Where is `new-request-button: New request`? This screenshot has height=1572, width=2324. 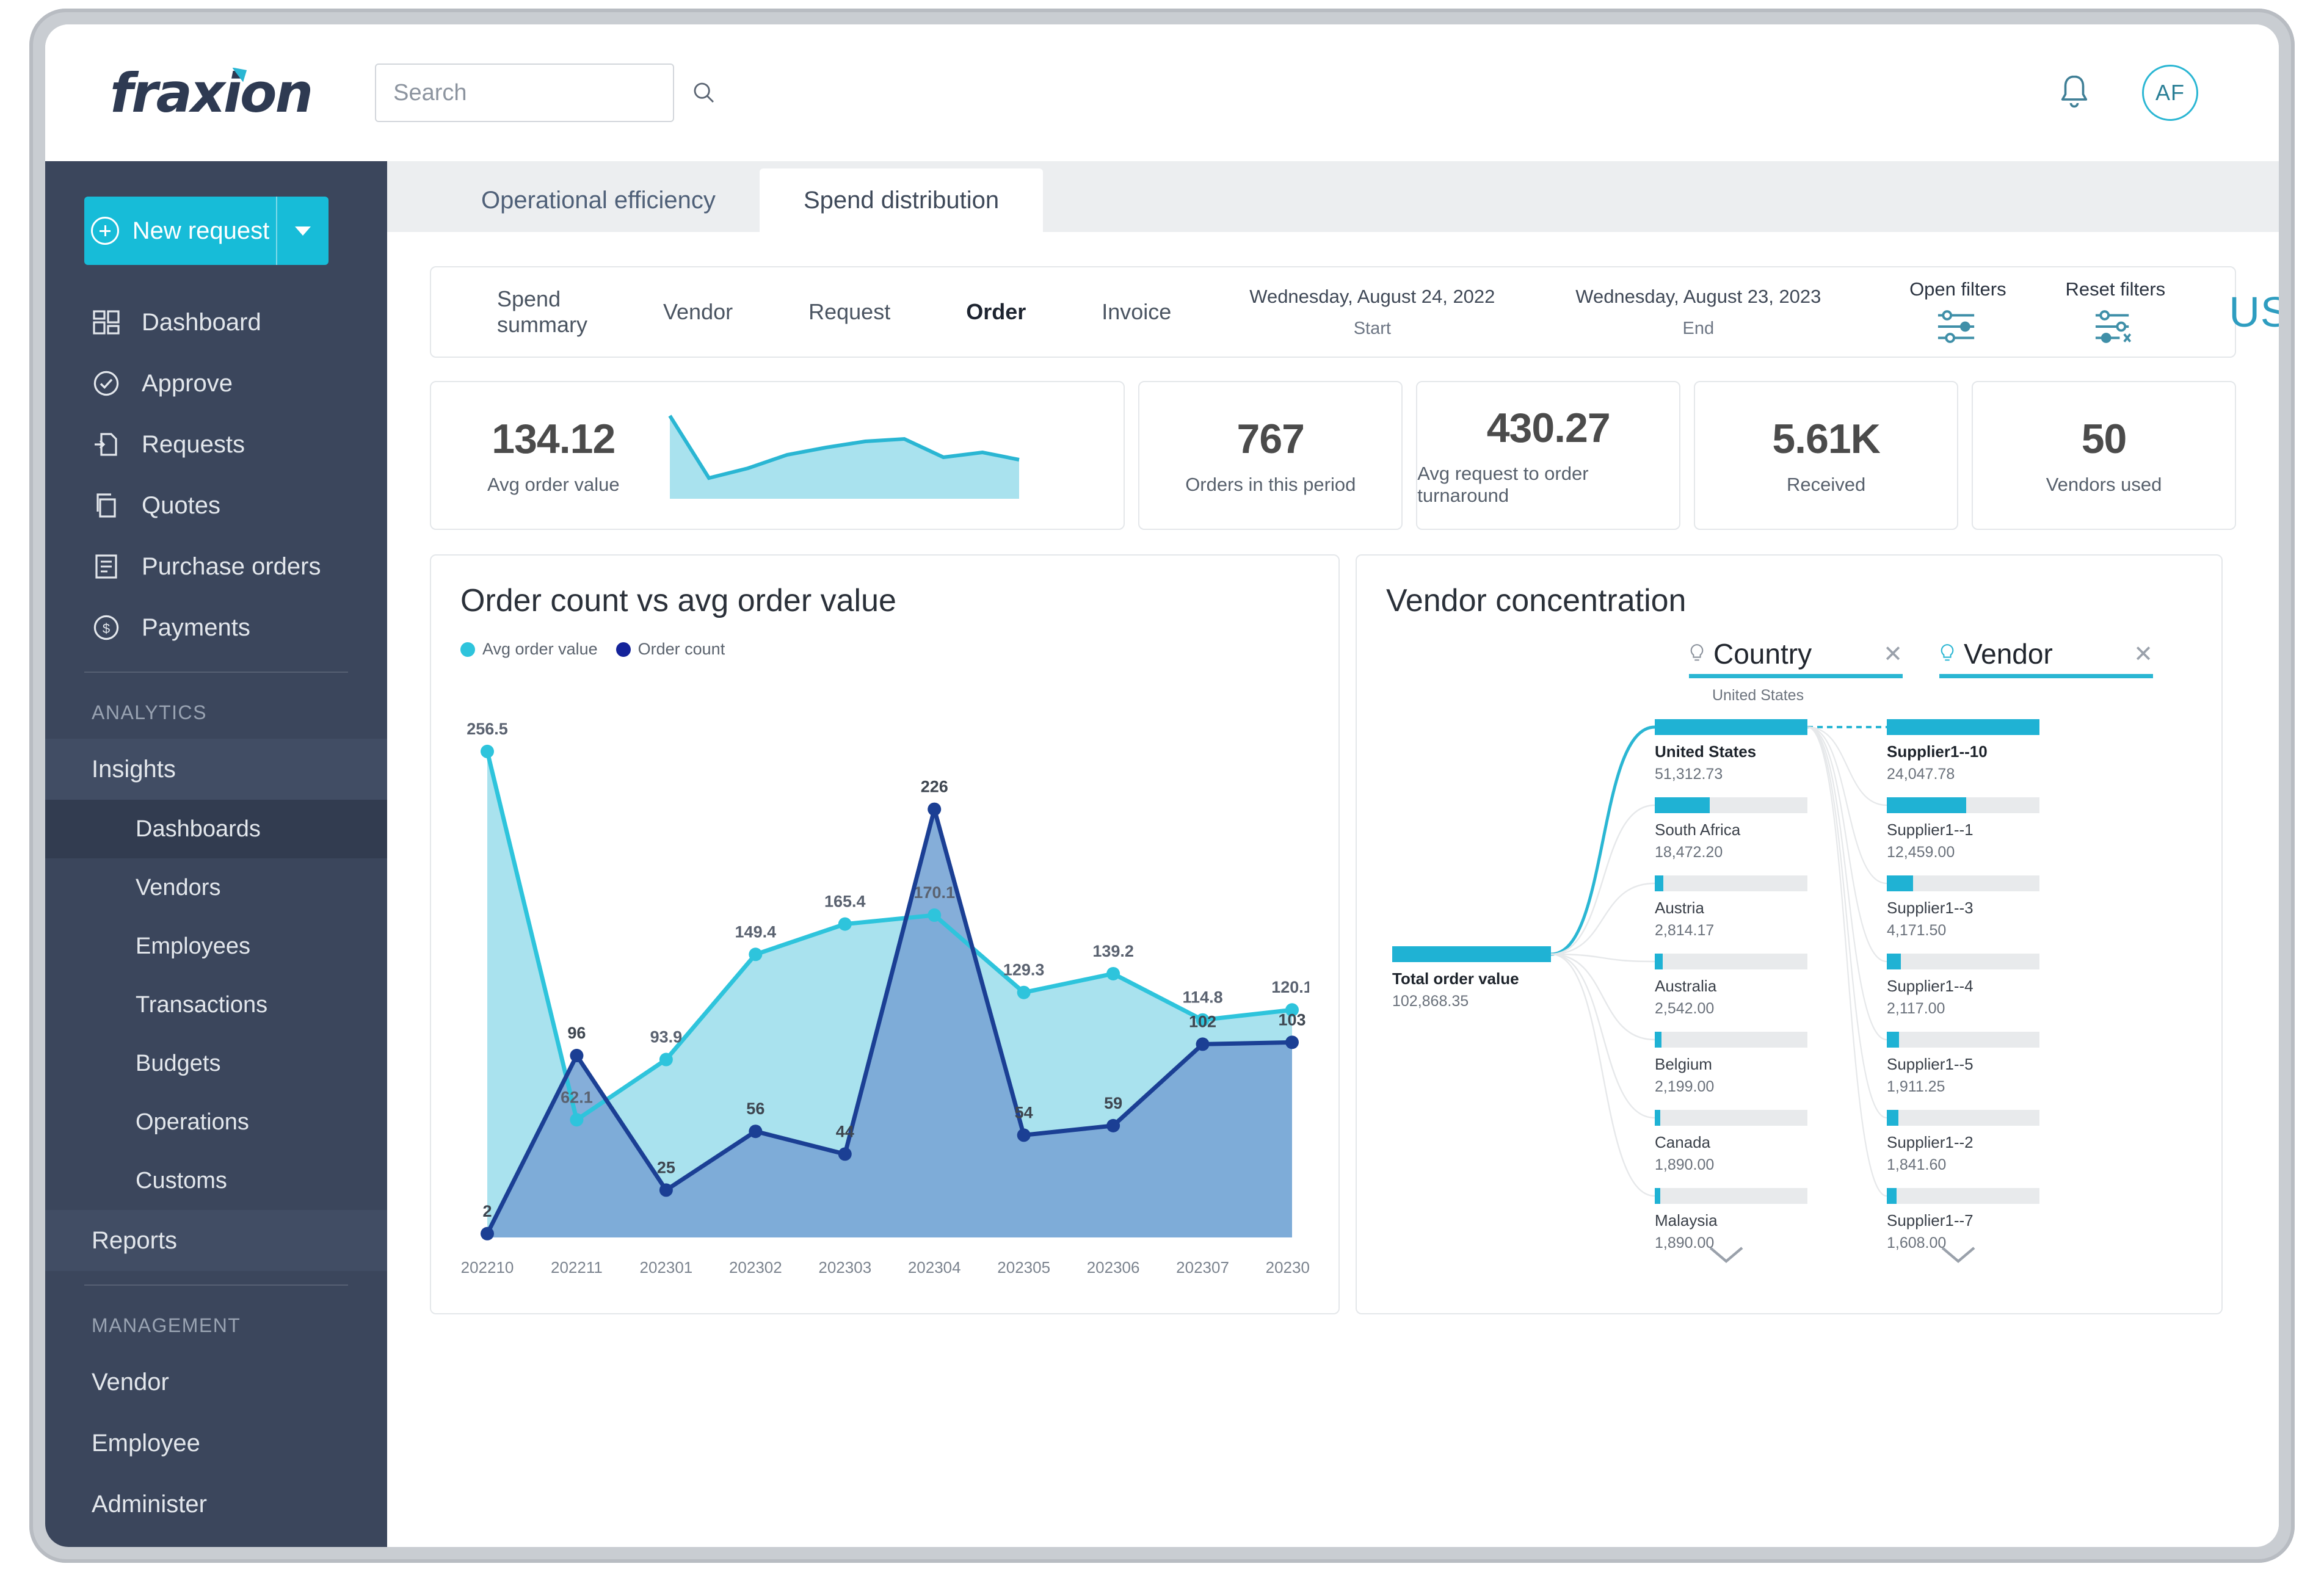
new-request-button: New request is located at coordinates (206, 231).